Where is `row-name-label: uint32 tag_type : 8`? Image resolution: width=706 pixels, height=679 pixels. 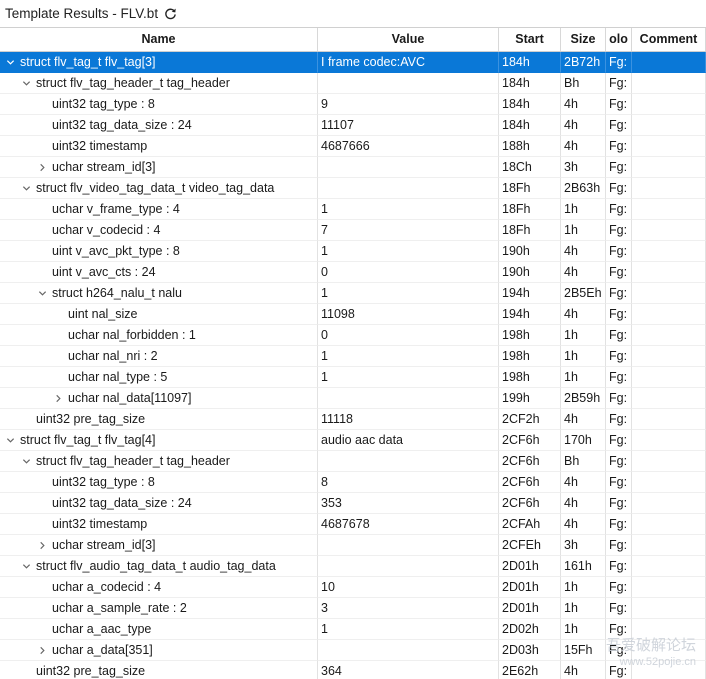 row-name-label: uint32 tag_type : 8 is located at coordinates (103, 103).